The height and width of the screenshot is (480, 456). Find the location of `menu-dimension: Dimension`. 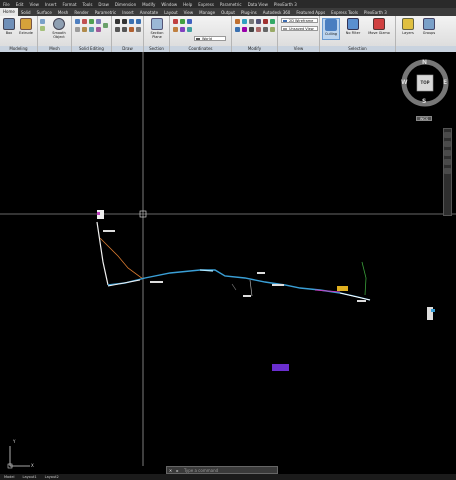

menu-dimension: Dimension is located at coordinates (125, 4).